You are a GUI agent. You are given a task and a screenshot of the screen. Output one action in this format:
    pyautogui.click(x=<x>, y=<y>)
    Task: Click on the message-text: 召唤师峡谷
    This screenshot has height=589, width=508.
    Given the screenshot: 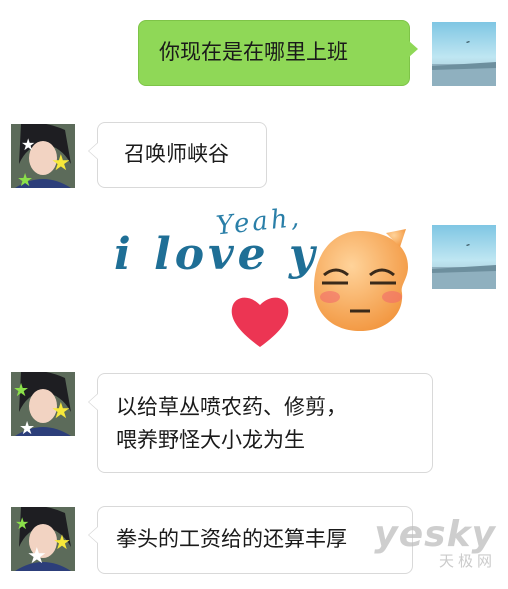 What is the action you would take?
    pyautogui.click(x=176, y=154)
    